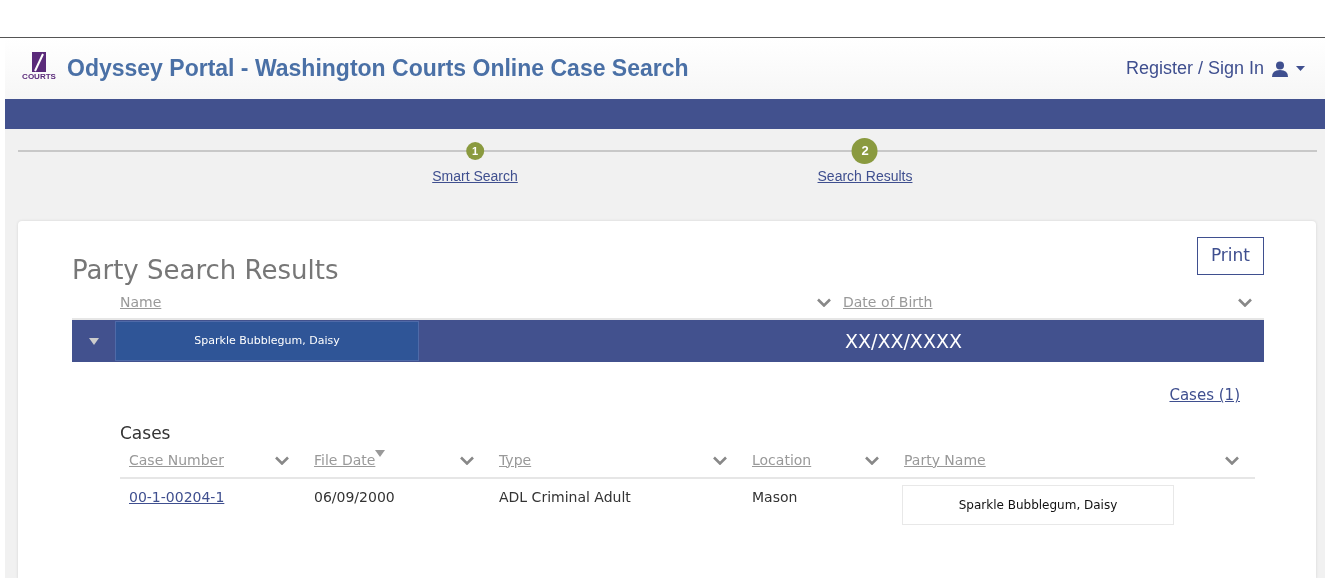  What do you see at coordinates (475, 176) in the screenshot?
I see `step-link: Smart Search` at bounding box center [475, 176].